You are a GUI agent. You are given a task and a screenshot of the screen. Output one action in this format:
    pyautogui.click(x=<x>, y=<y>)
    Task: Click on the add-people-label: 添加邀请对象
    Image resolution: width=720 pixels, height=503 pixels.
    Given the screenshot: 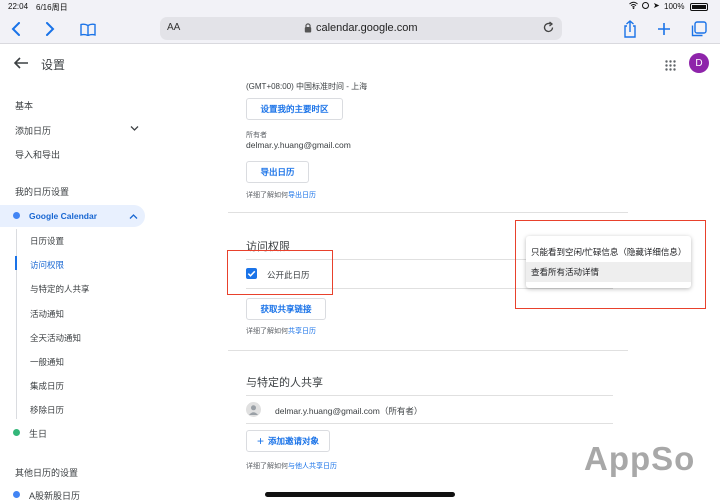 What is the action you would take?
    pyautogui.click(x=294, y=441)
    